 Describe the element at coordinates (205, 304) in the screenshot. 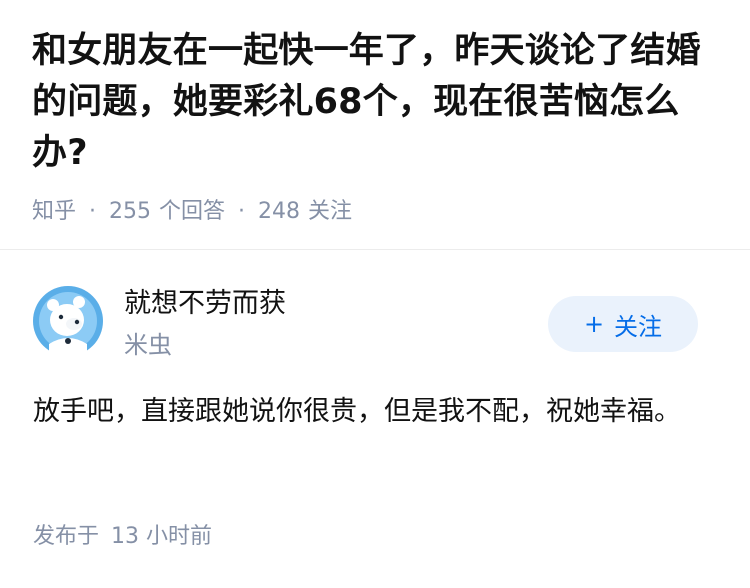

I see `author-name: 就想不劳而获` at that location.